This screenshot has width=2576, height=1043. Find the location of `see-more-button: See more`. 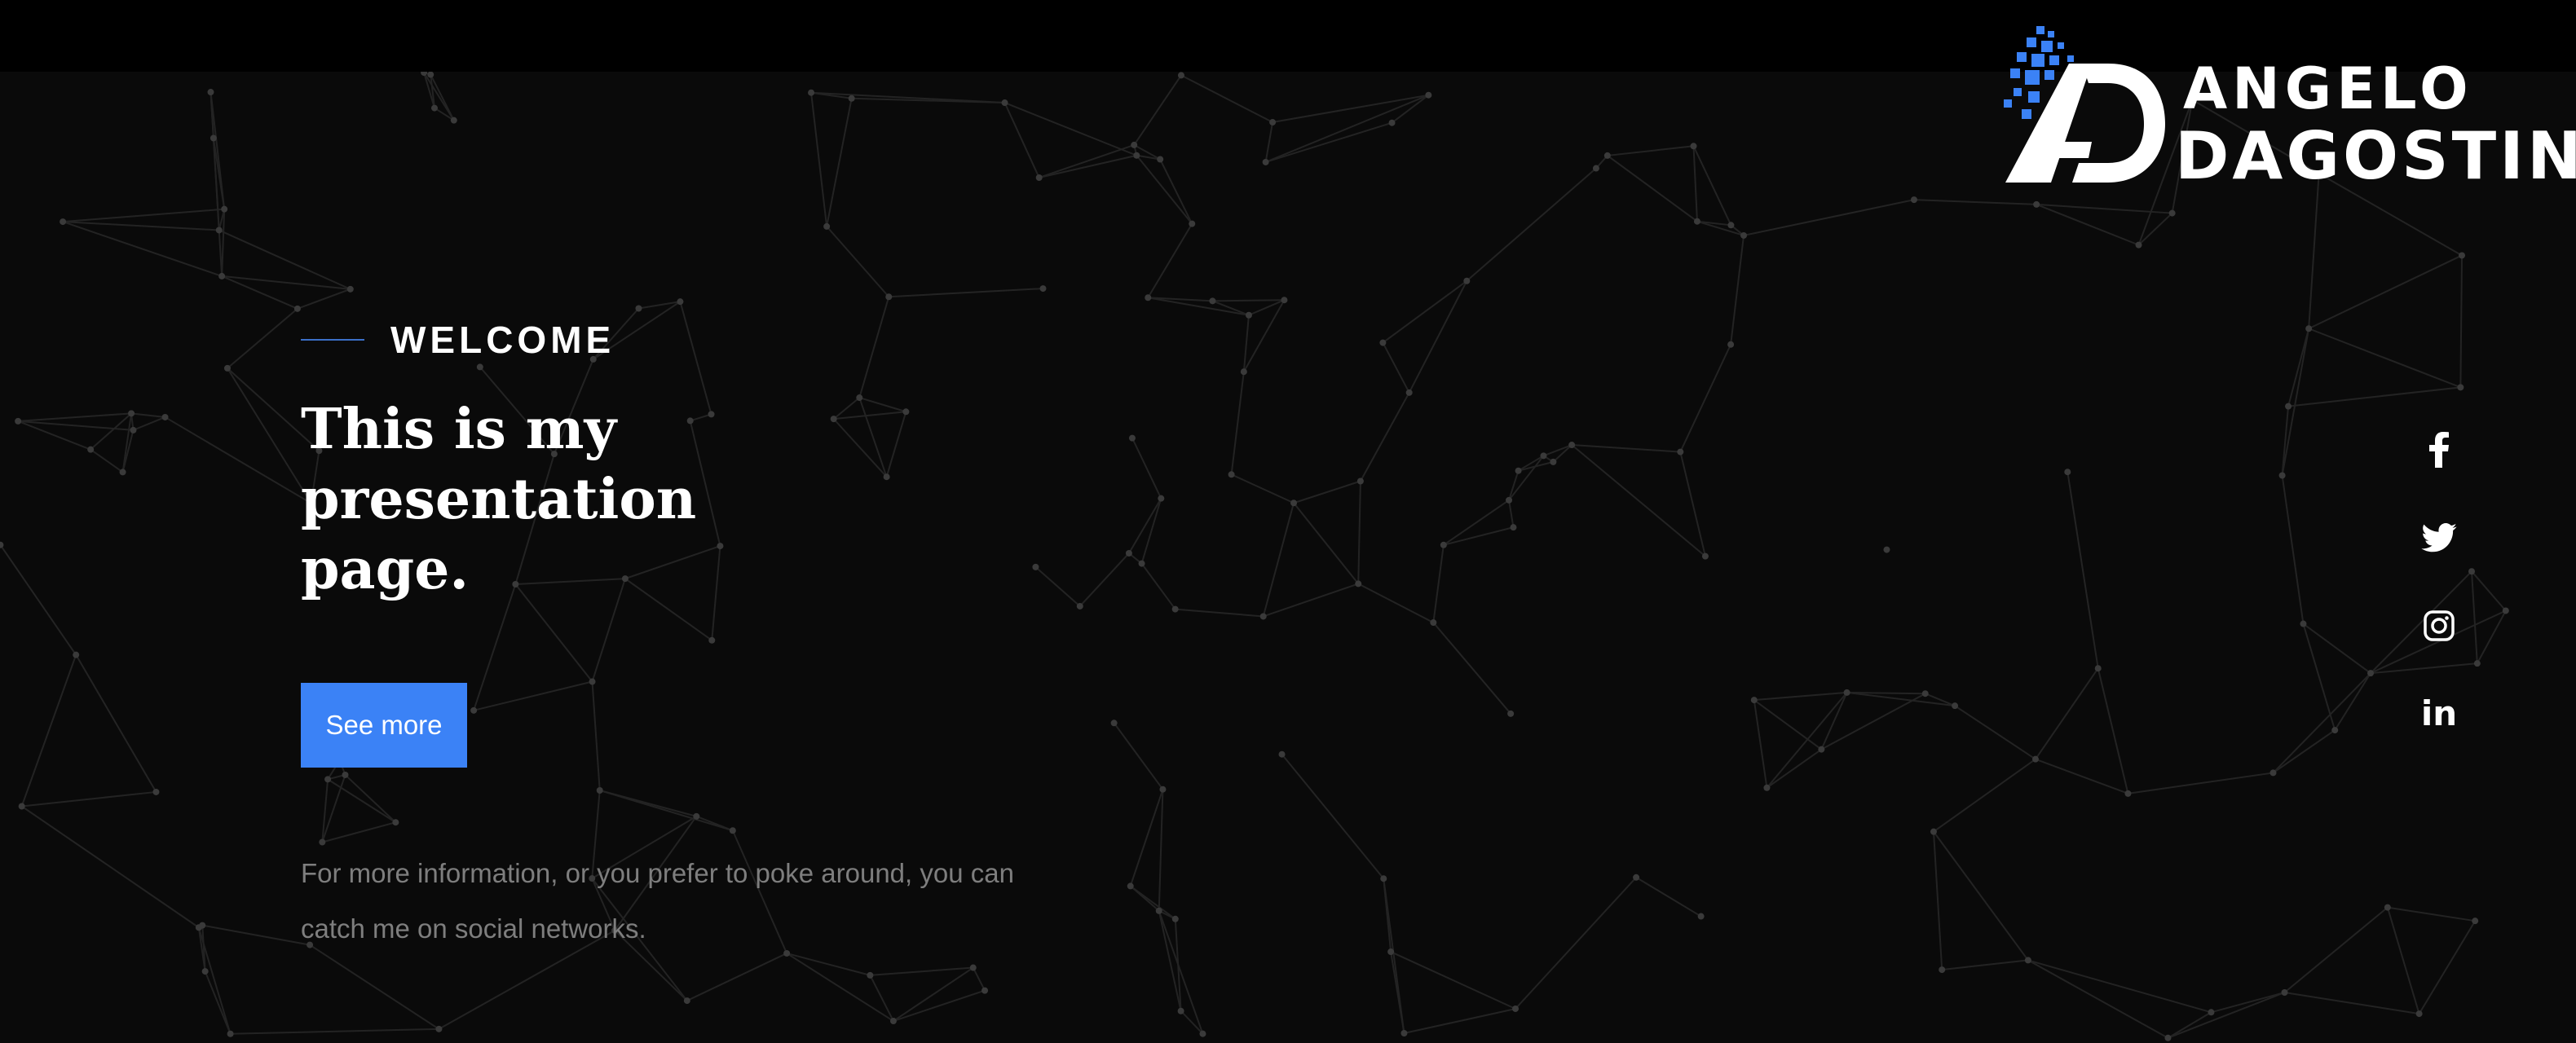

see-more-button: See more is located at coordinates (384, 725).